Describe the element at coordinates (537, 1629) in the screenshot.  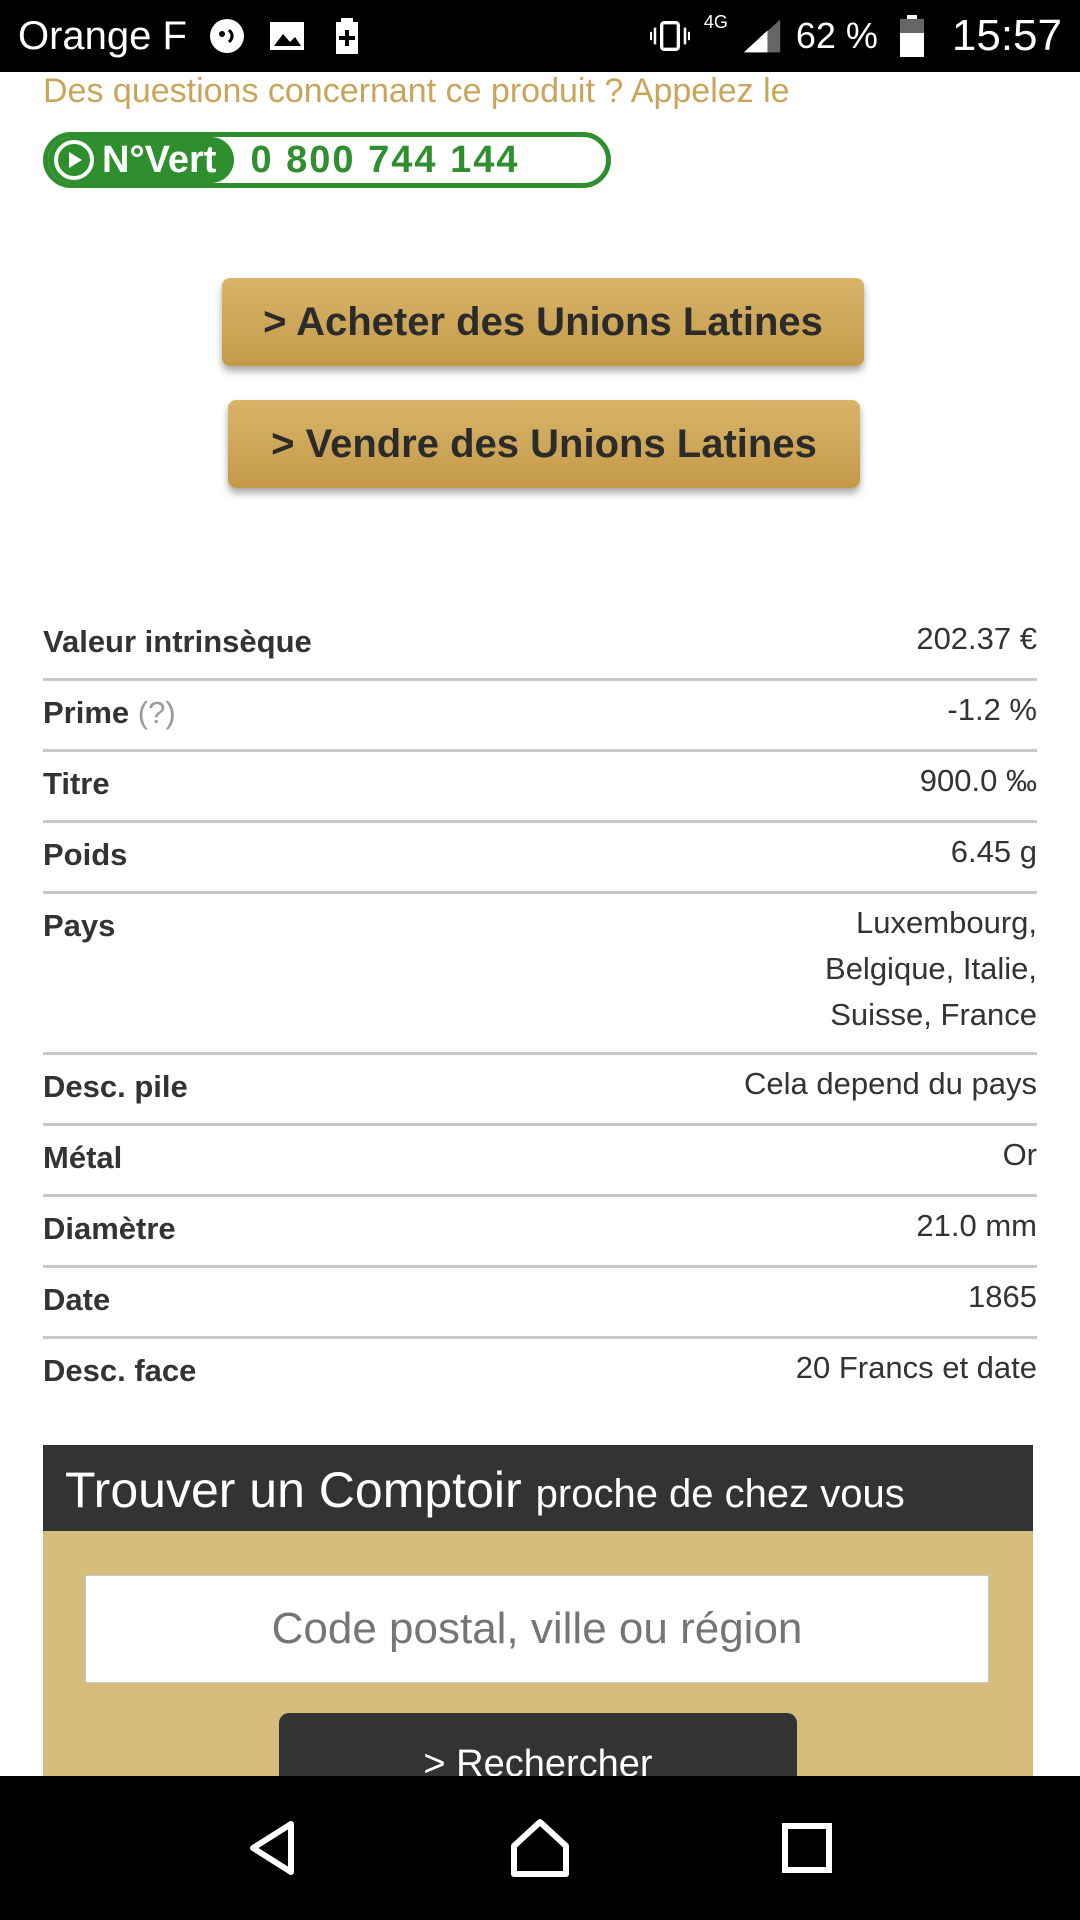
I see `location-search-input` at that location.